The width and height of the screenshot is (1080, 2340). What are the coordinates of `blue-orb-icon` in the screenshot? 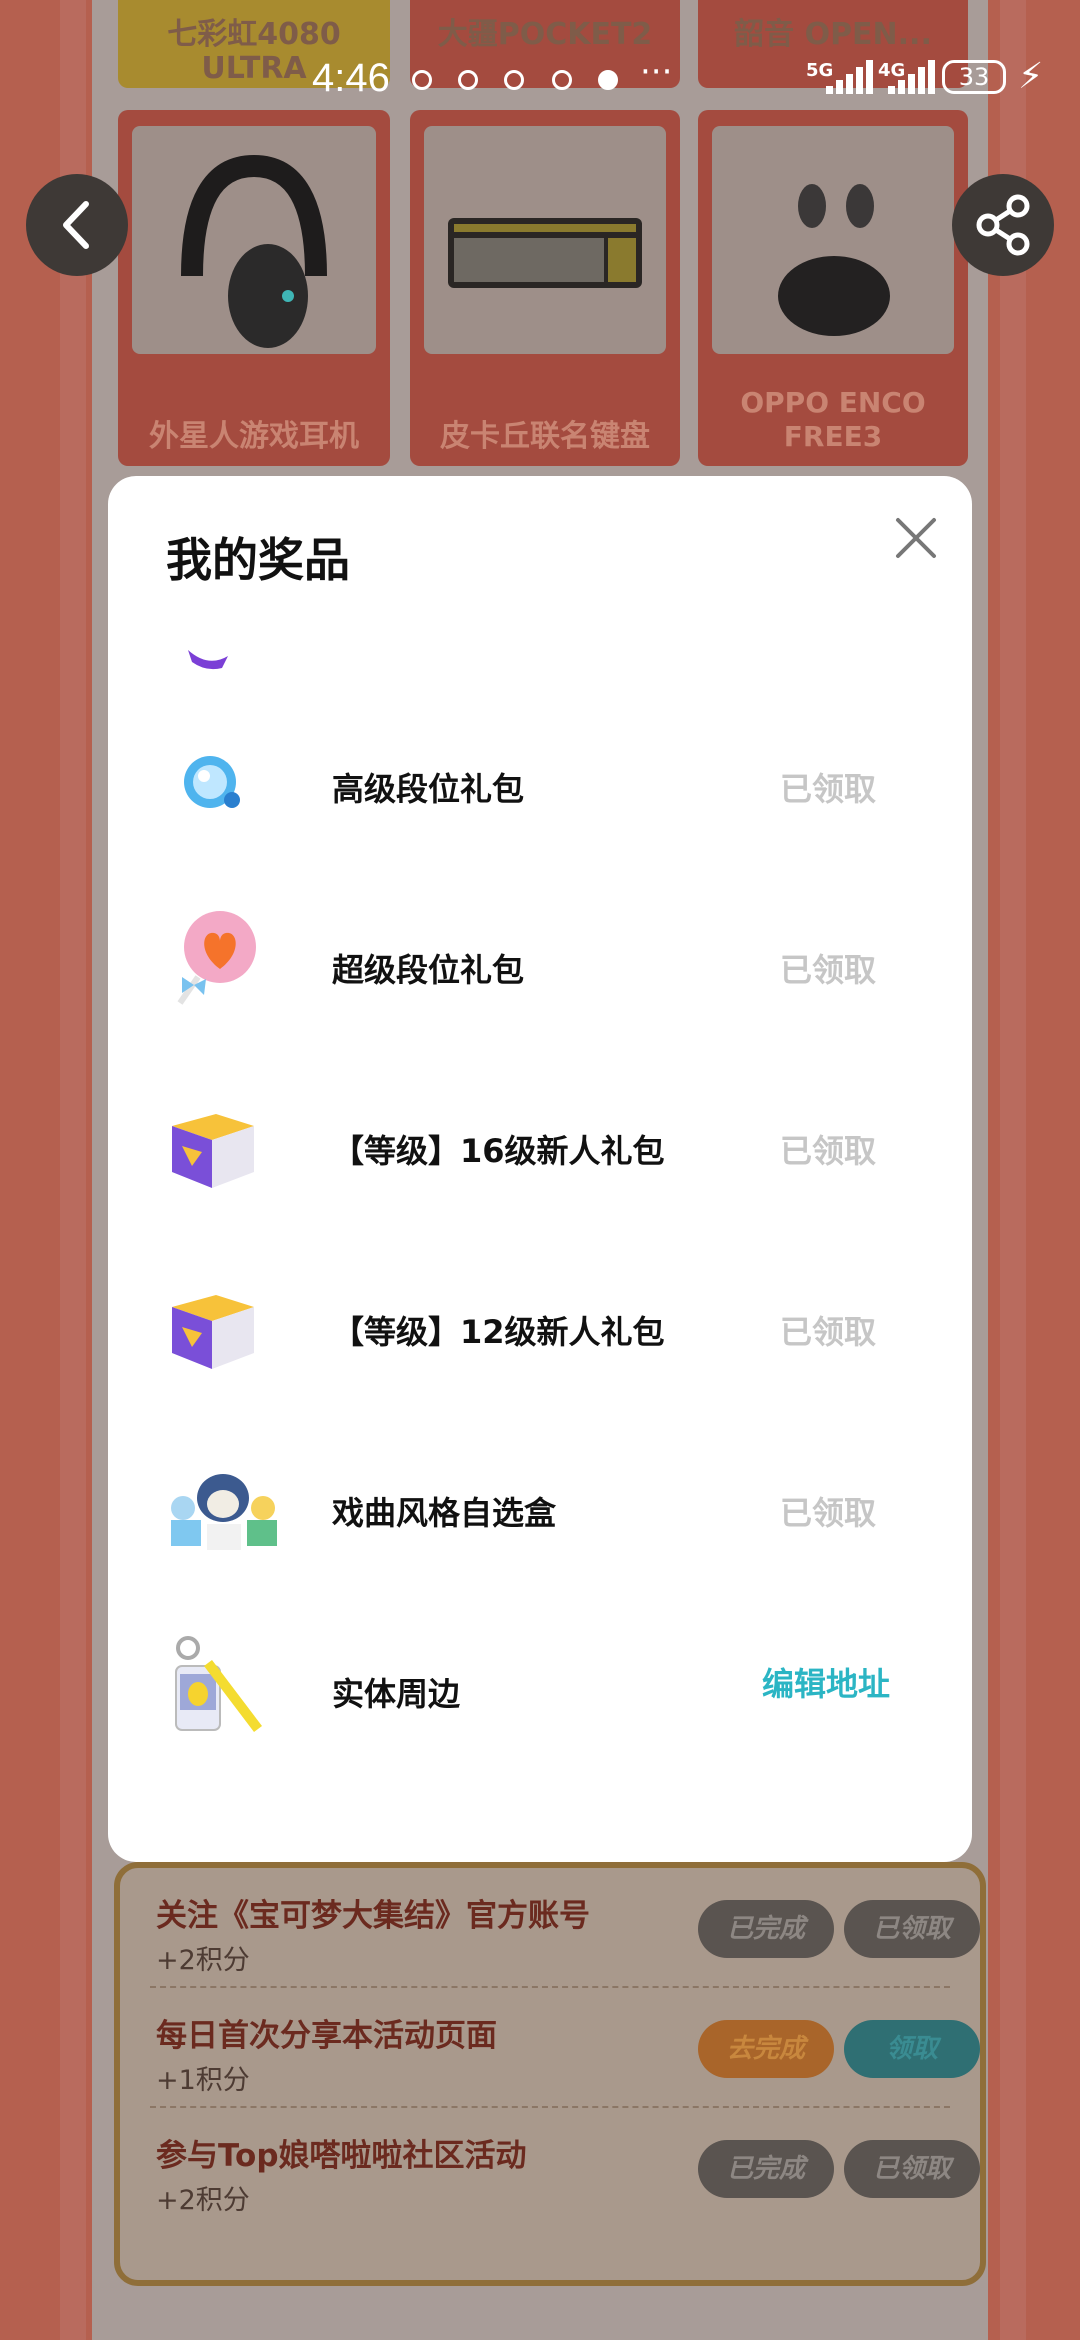 It's located at (212, 782).